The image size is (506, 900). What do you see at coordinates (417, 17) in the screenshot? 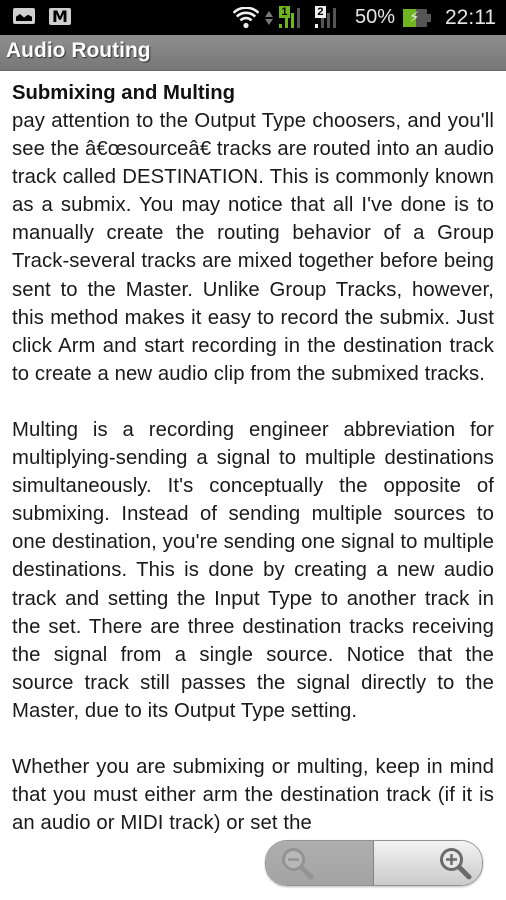
I see `battery-charging-icon: ⚡` at bounding box center [417, 17].